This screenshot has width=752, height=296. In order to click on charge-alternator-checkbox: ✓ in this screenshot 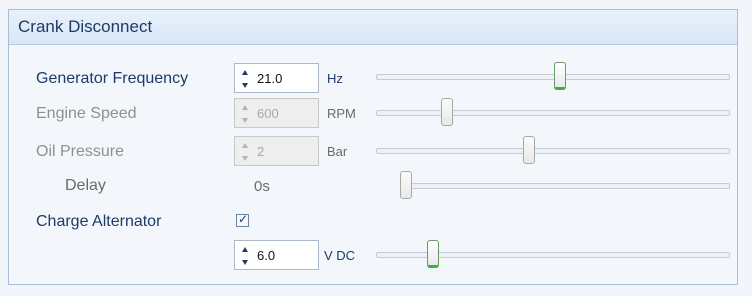, I will do `click(242, 219)`.